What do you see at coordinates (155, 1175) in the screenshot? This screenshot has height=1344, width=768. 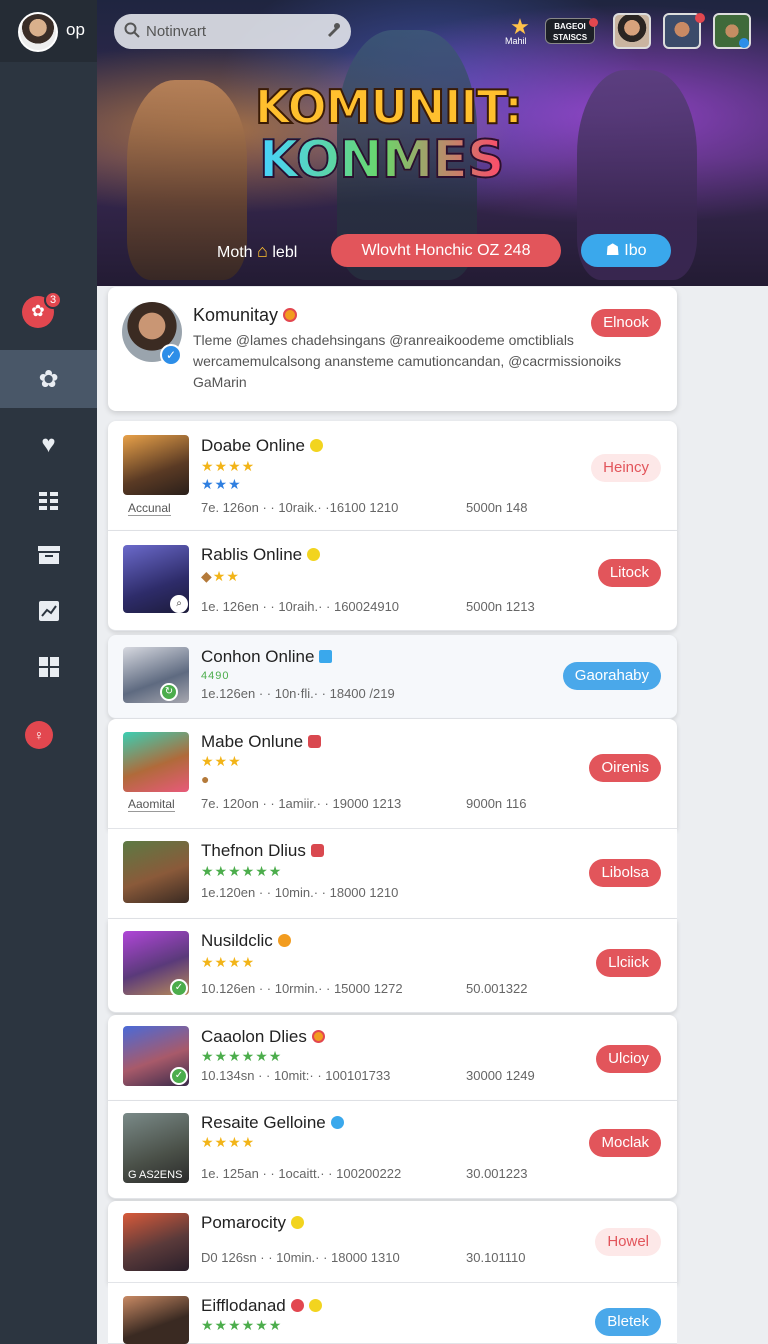 I see `game-caption: G AS2ENS` at bounding box center [155, 1175].